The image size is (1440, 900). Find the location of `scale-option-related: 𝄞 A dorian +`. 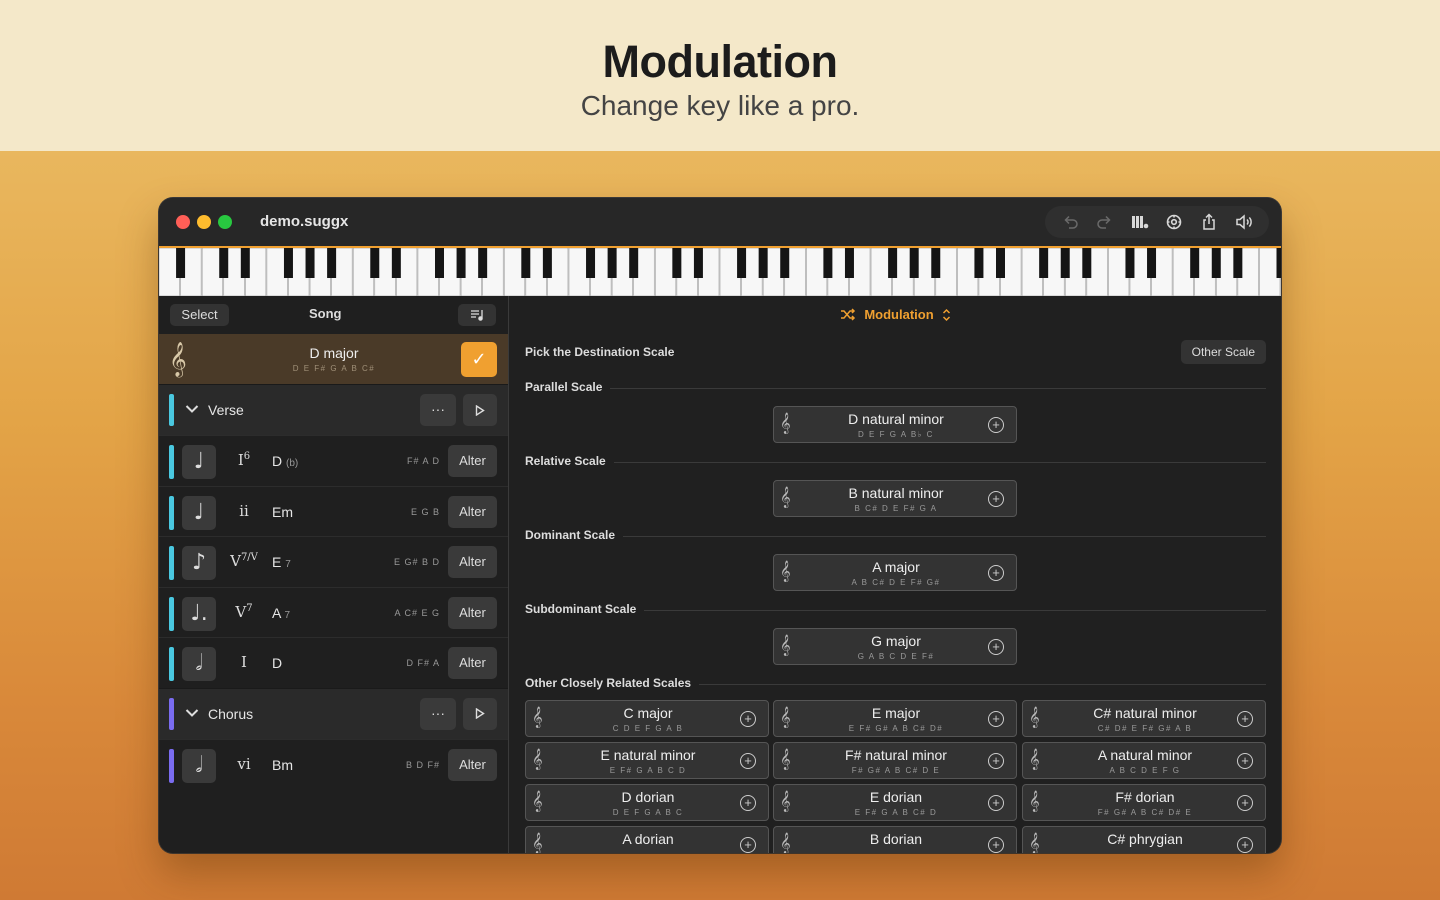

scale-option-related: 𝄞 A dorian + is located at coordinates (647, 839).